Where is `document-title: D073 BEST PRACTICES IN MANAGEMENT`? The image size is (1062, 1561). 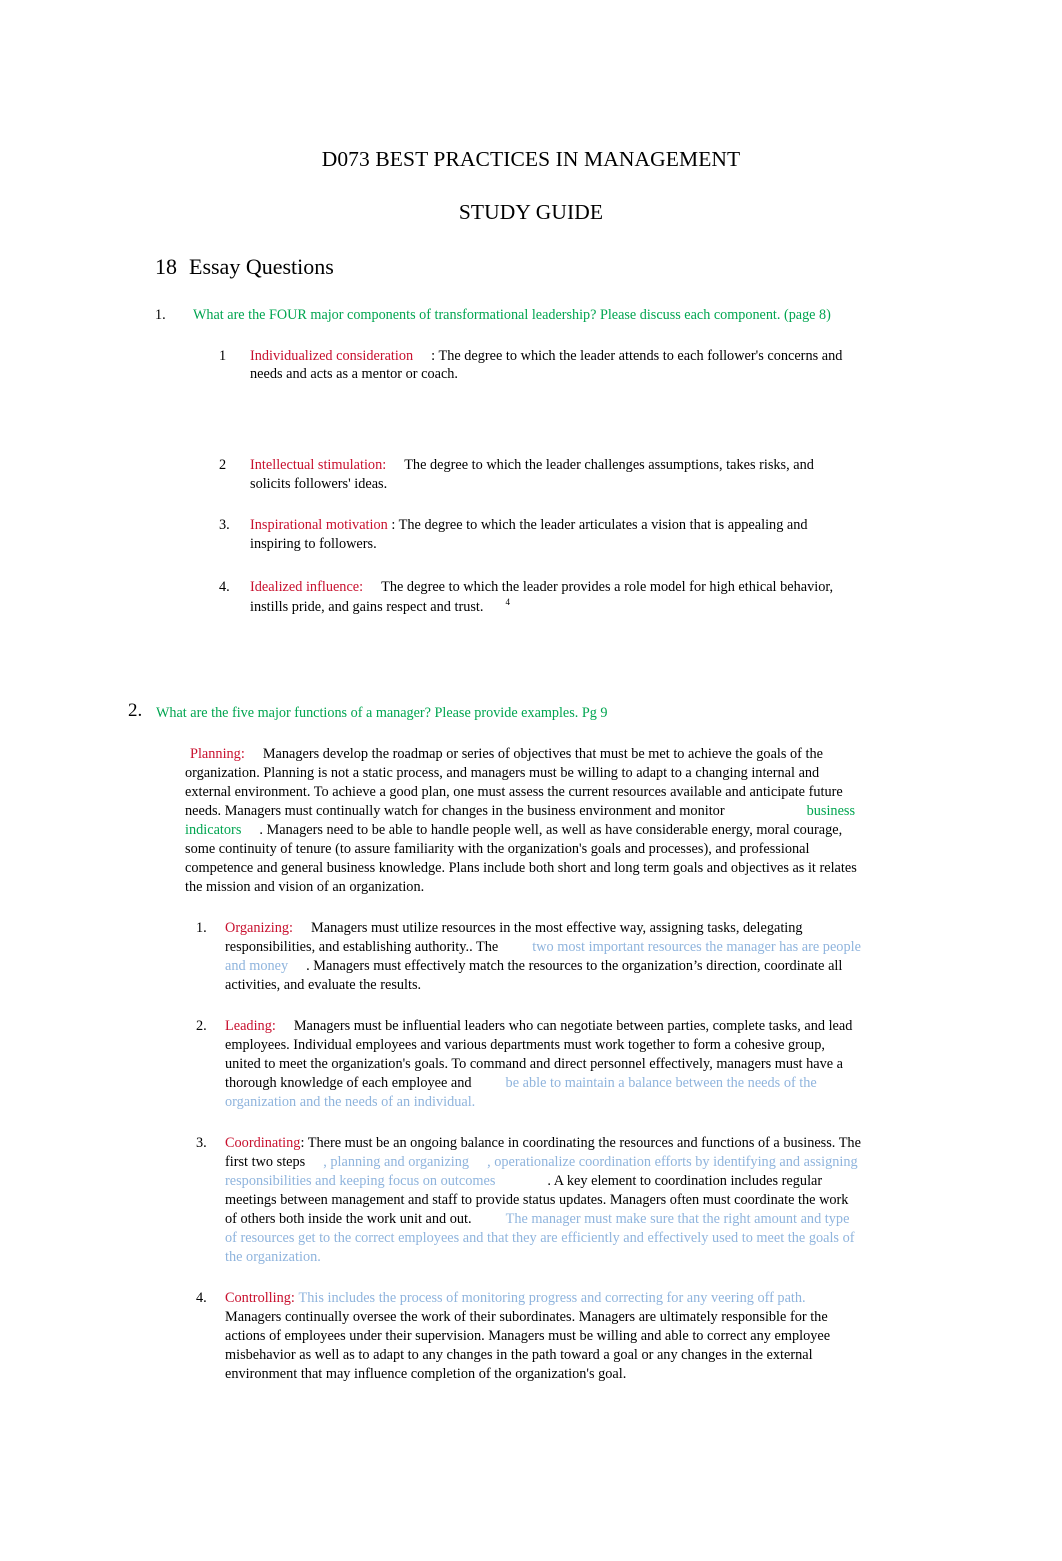
document-title: D073 BEST PRACTICES IN MANAGEMENT is located at coordinates (531, 159).